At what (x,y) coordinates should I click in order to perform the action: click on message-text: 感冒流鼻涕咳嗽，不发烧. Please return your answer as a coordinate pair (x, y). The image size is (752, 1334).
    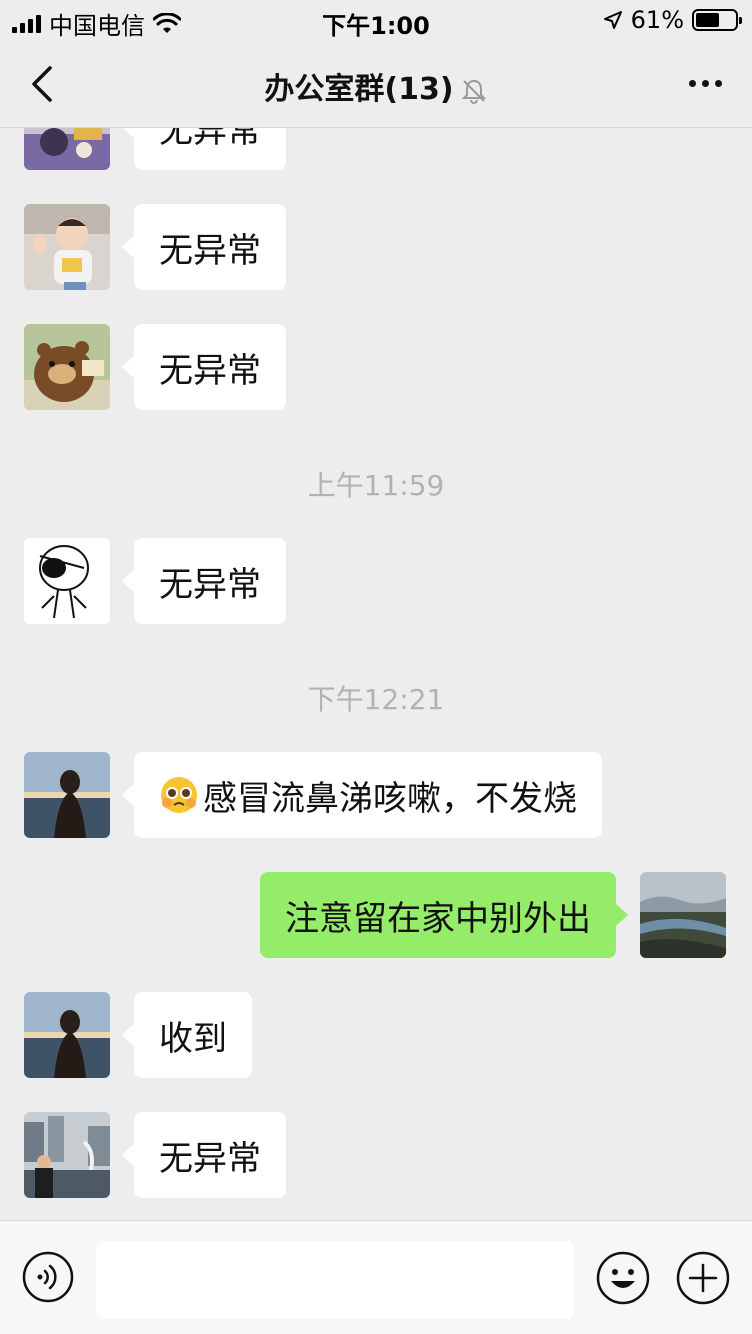
    Looking at the image, I should click on (390, 798).